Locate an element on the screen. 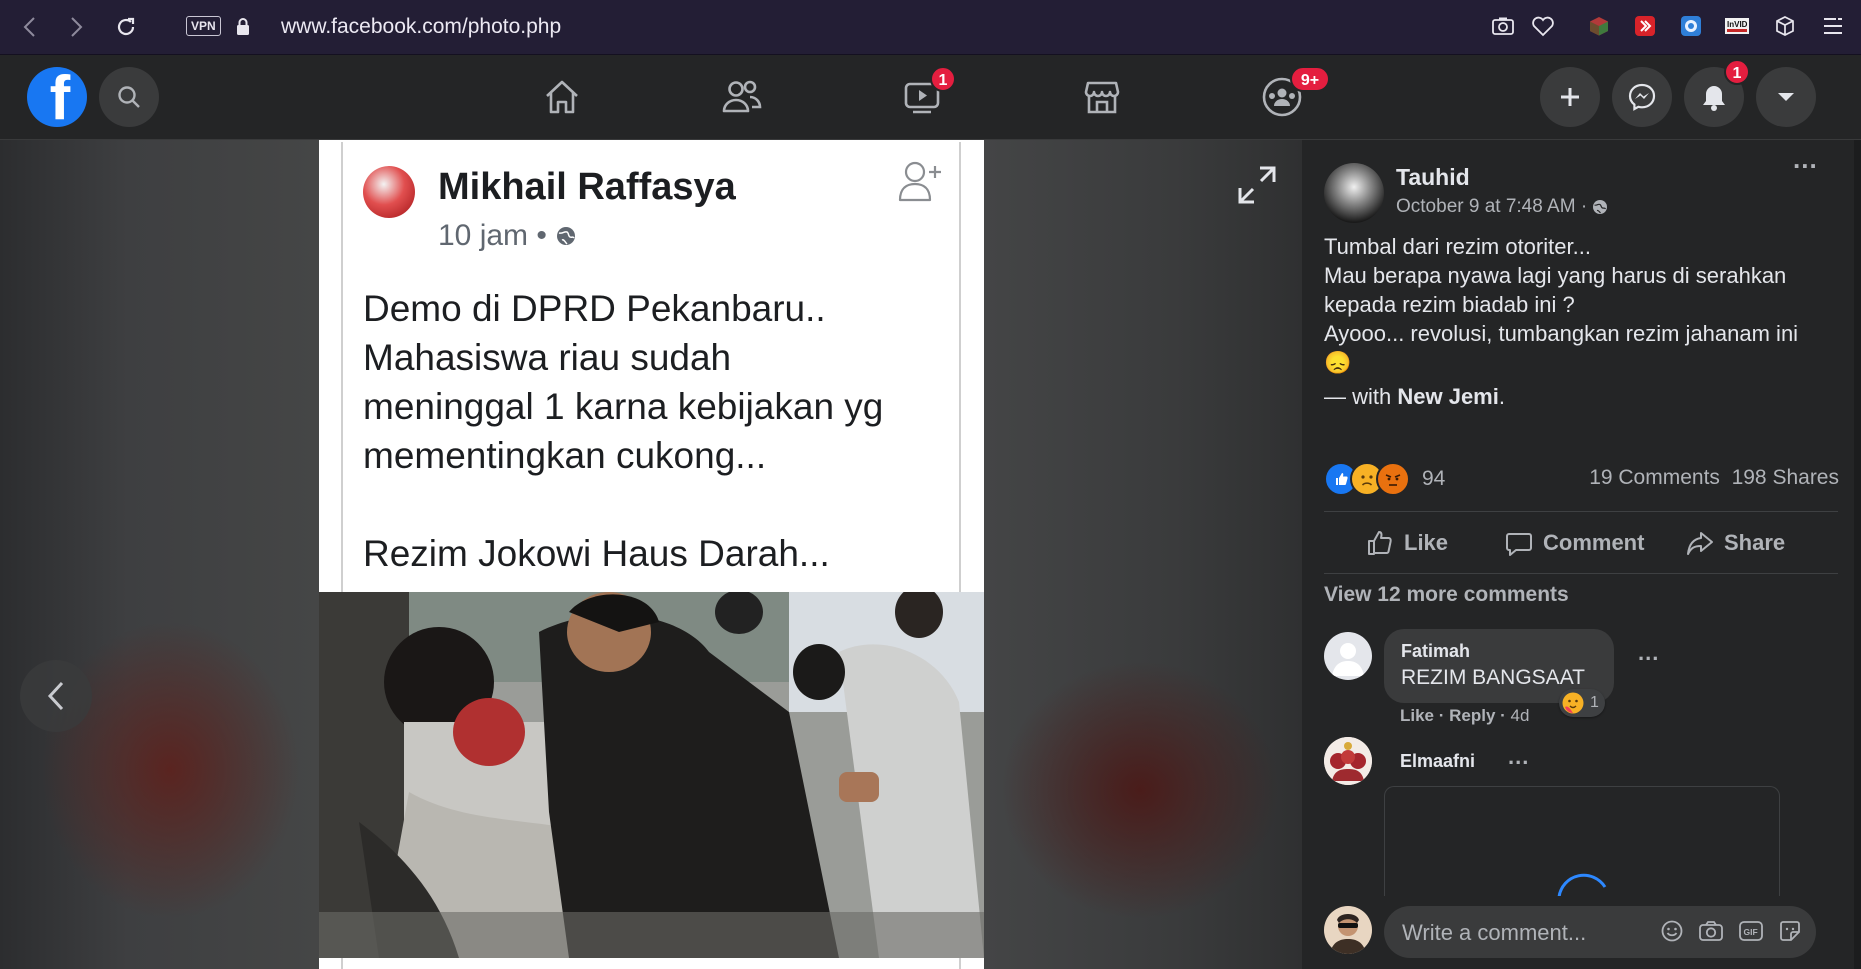 The height and width of the screenshot is (969, 1861). groups-badge: 9+ is located at coordinates (1310, 79).